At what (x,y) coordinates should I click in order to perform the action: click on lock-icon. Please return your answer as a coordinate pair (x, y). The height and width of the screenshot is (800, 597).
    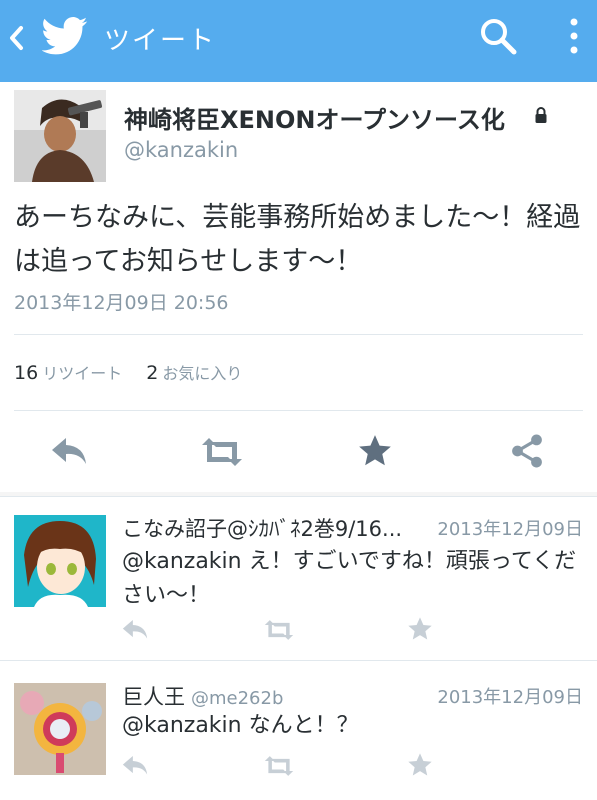
    Looking at the image, I should click on (541, 115).